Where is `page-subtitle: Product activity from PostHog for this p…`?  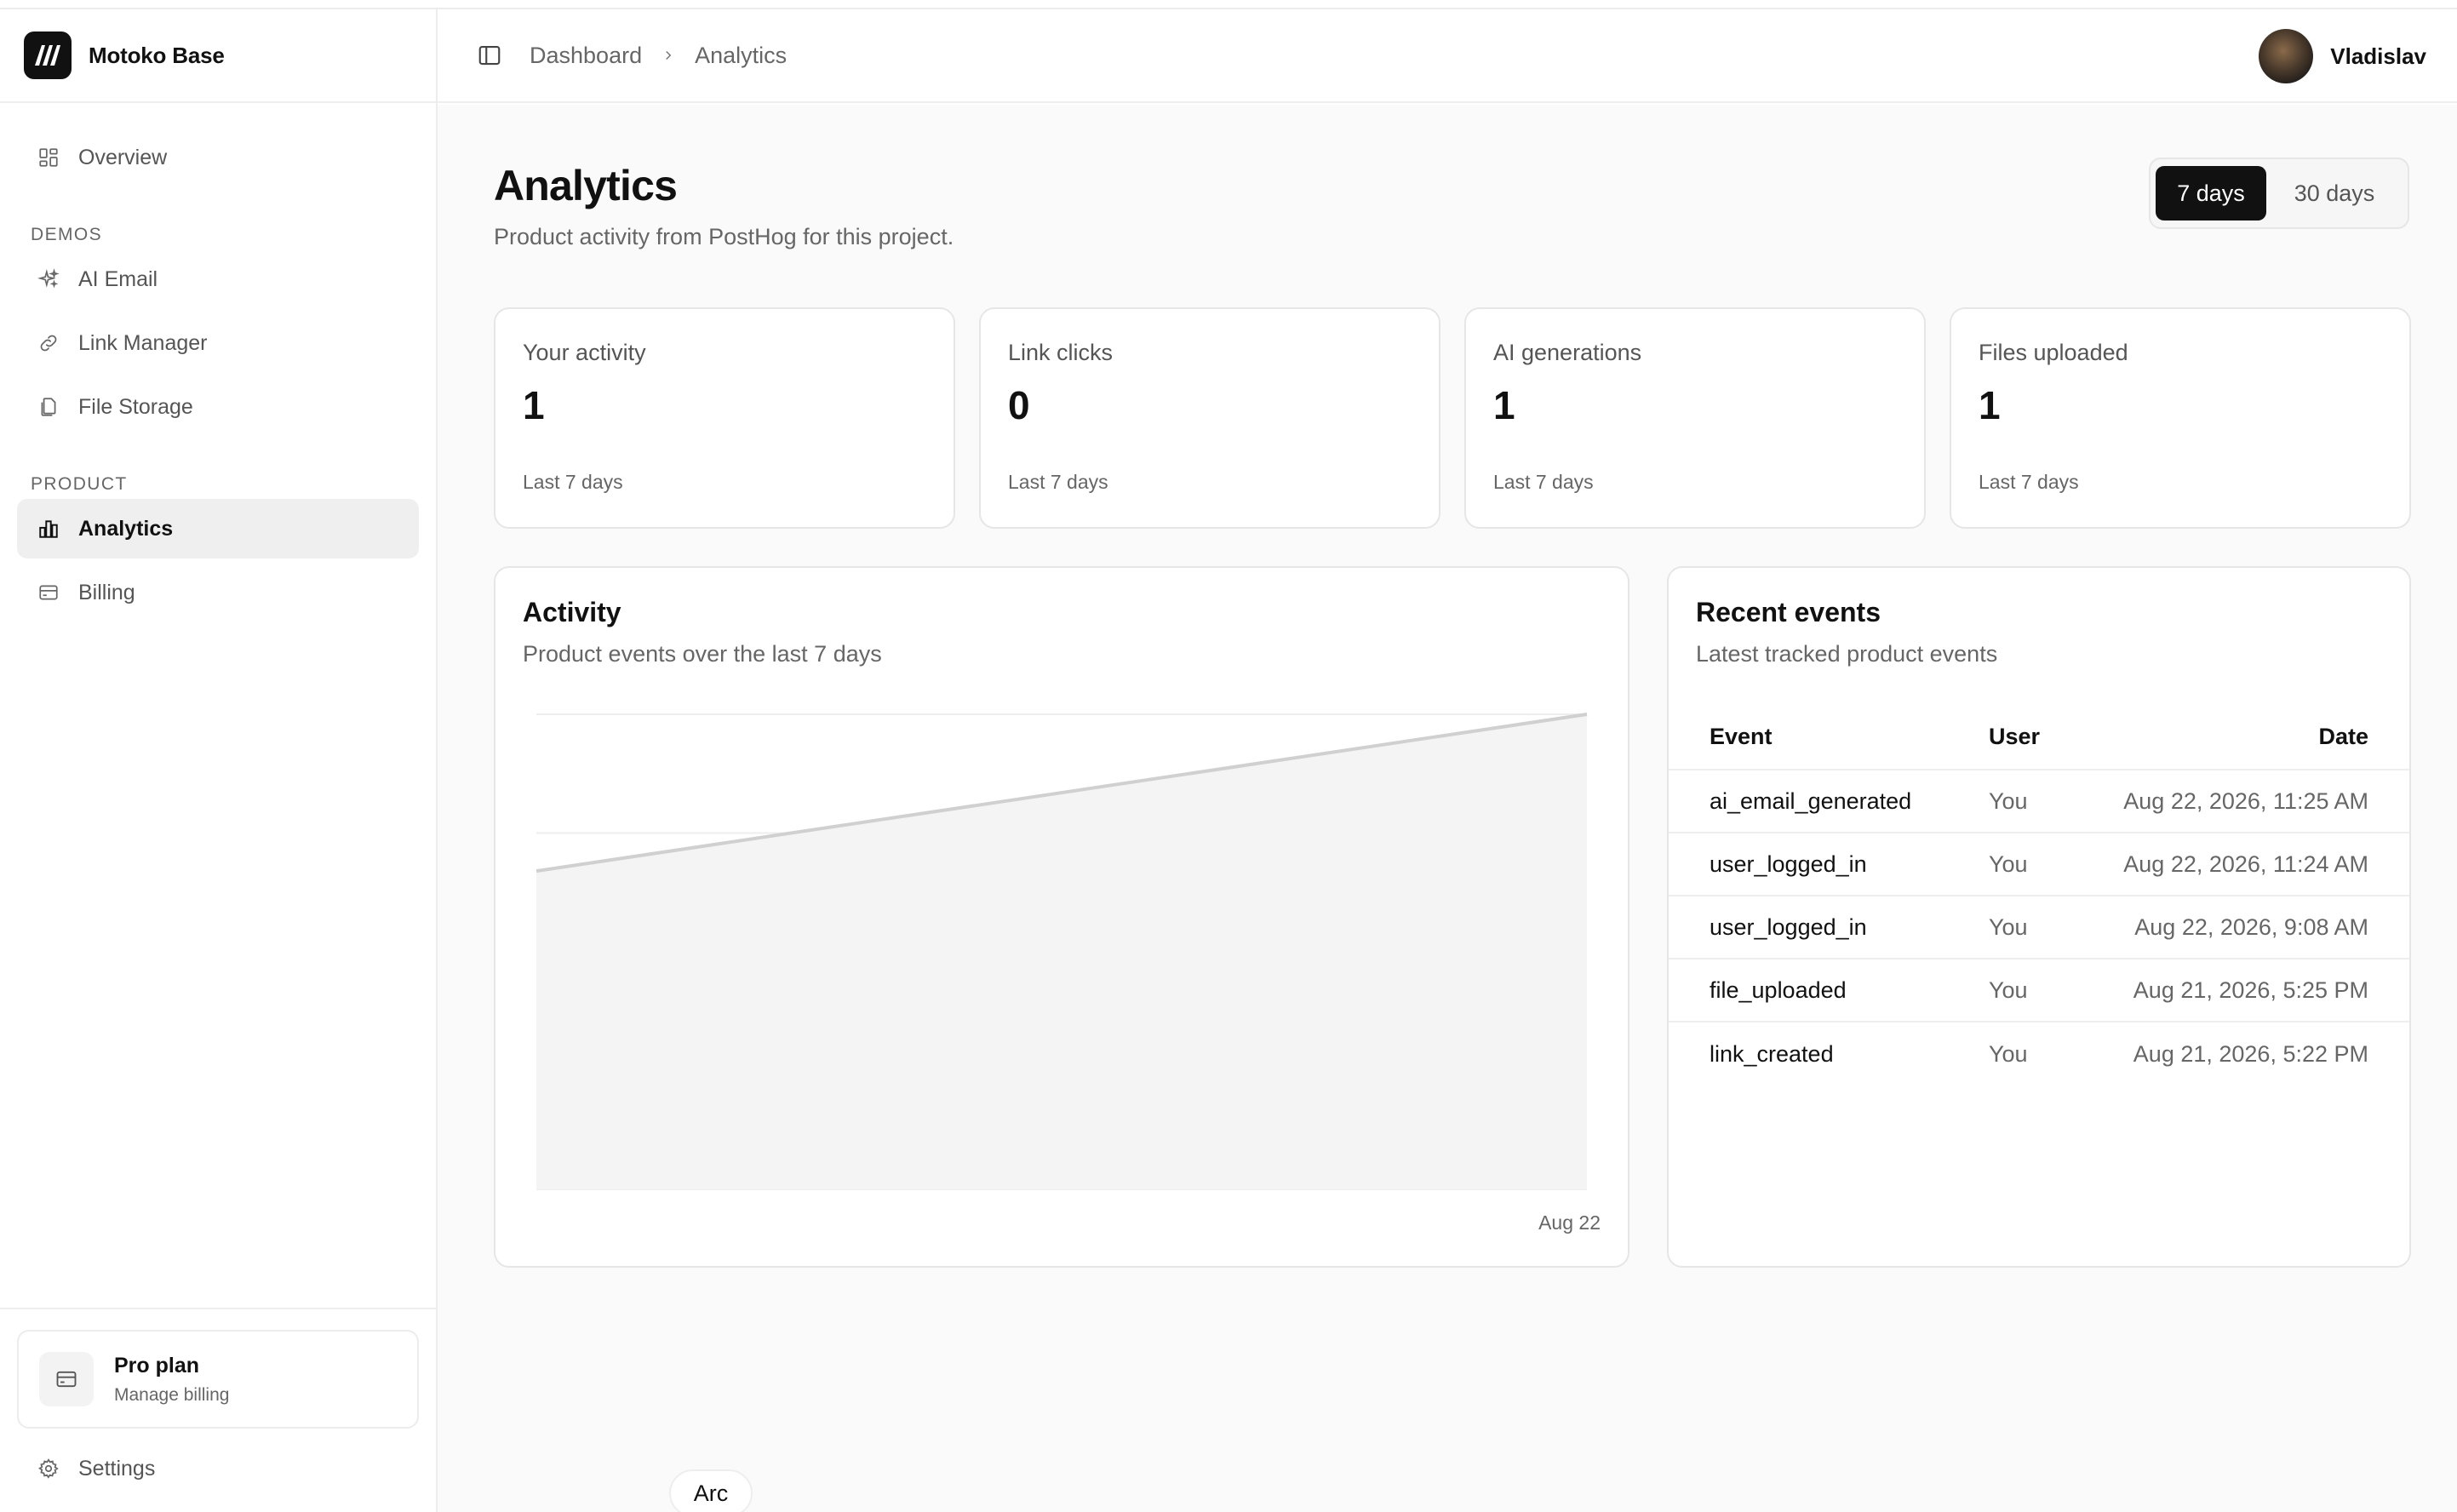 page-subtitle: Product activity from PostHog for this p… is located at coordinates (724, 236).